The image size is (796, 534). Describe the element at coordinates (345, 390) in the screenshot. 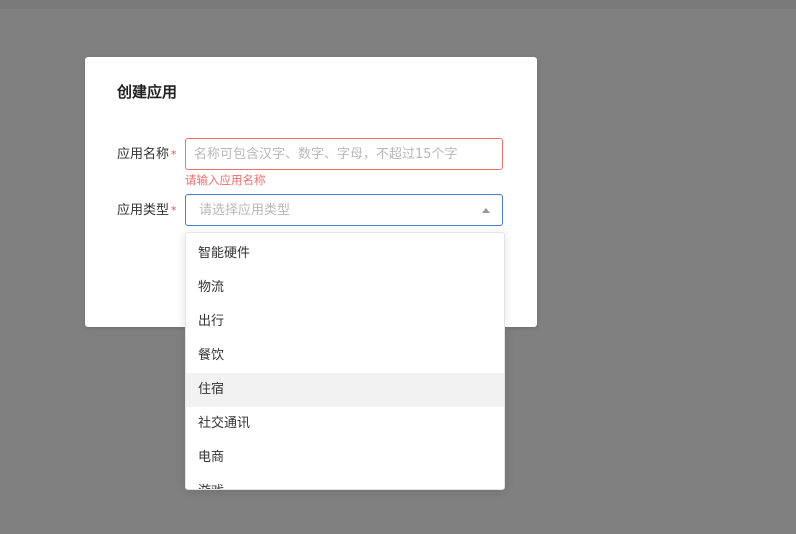

I see `dropdown-option-hovered: 住宿` at that location.